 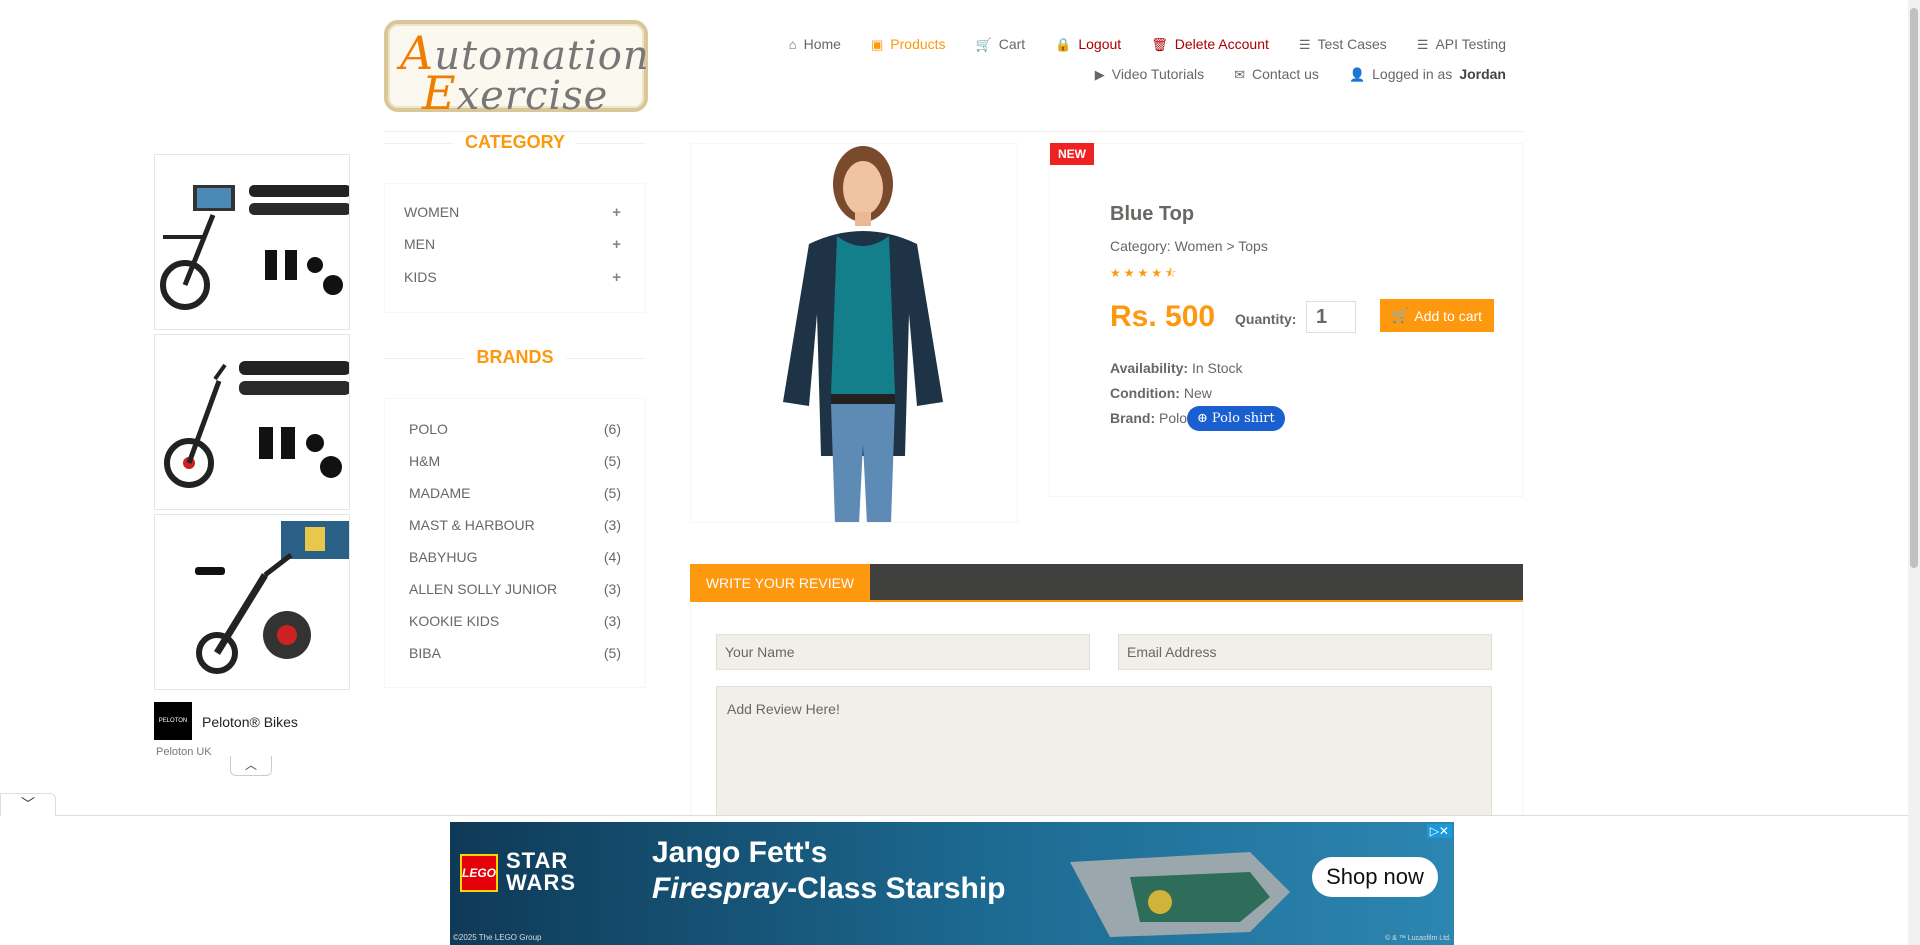 I want to click on condition-row: Condition: New, so click(x=1161, y=393).